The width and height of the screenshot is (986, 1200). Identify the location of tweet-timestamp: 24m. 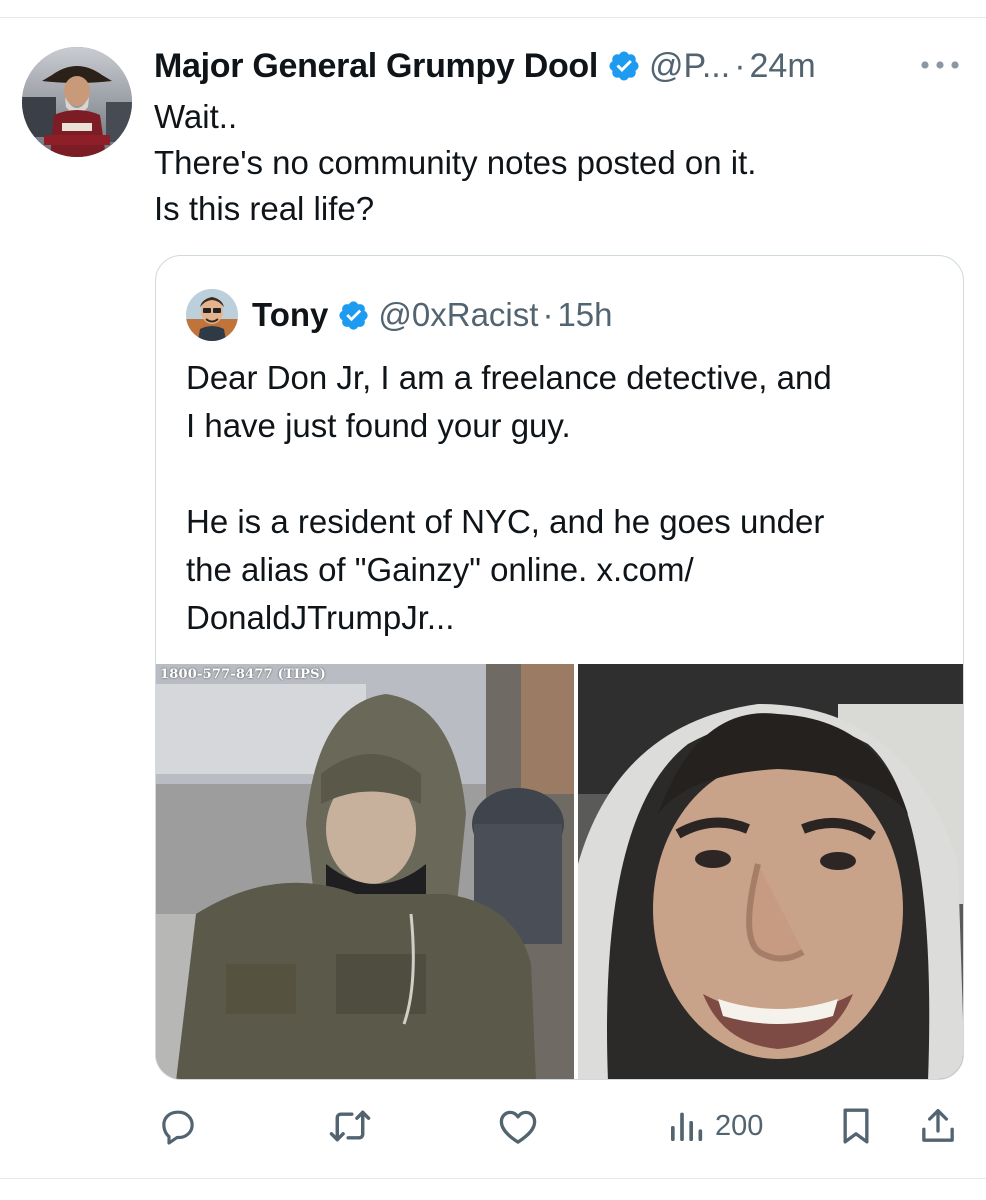
(783, 66).